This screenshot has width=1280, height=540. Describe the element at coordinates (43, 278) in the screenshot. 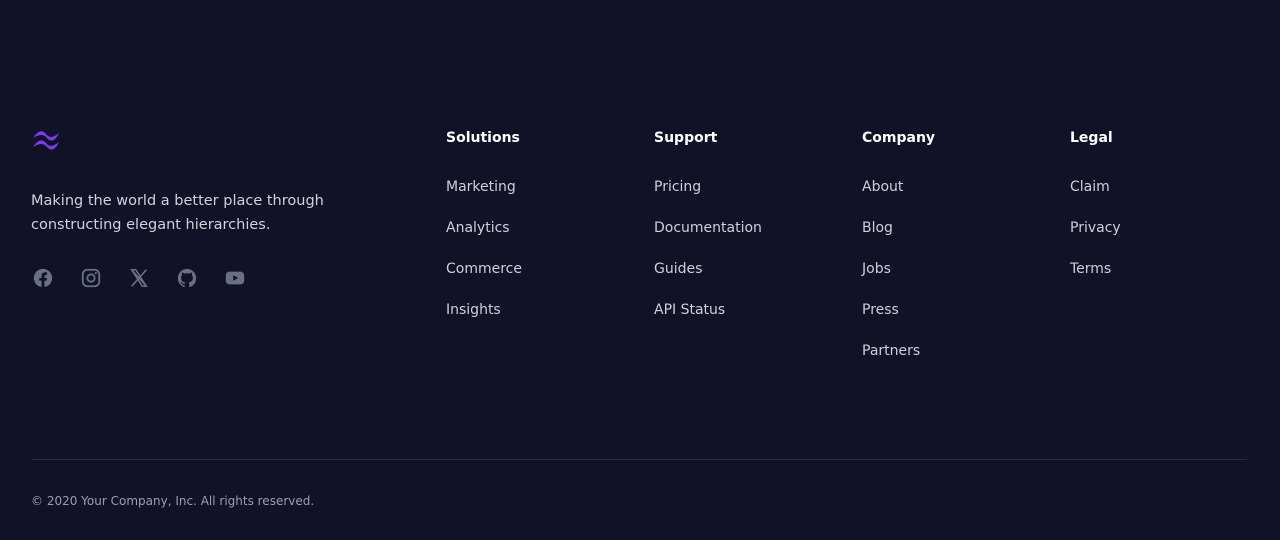

I see `facebook-icon` at that location.